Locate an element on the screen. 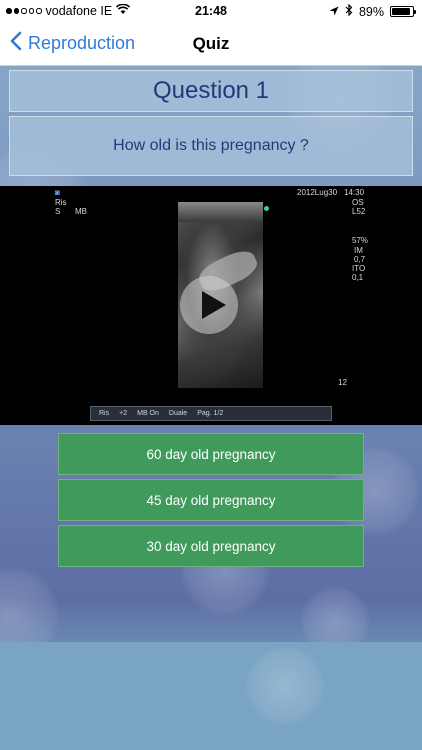  location-arrow-icon is located at coordinates (334, 12).